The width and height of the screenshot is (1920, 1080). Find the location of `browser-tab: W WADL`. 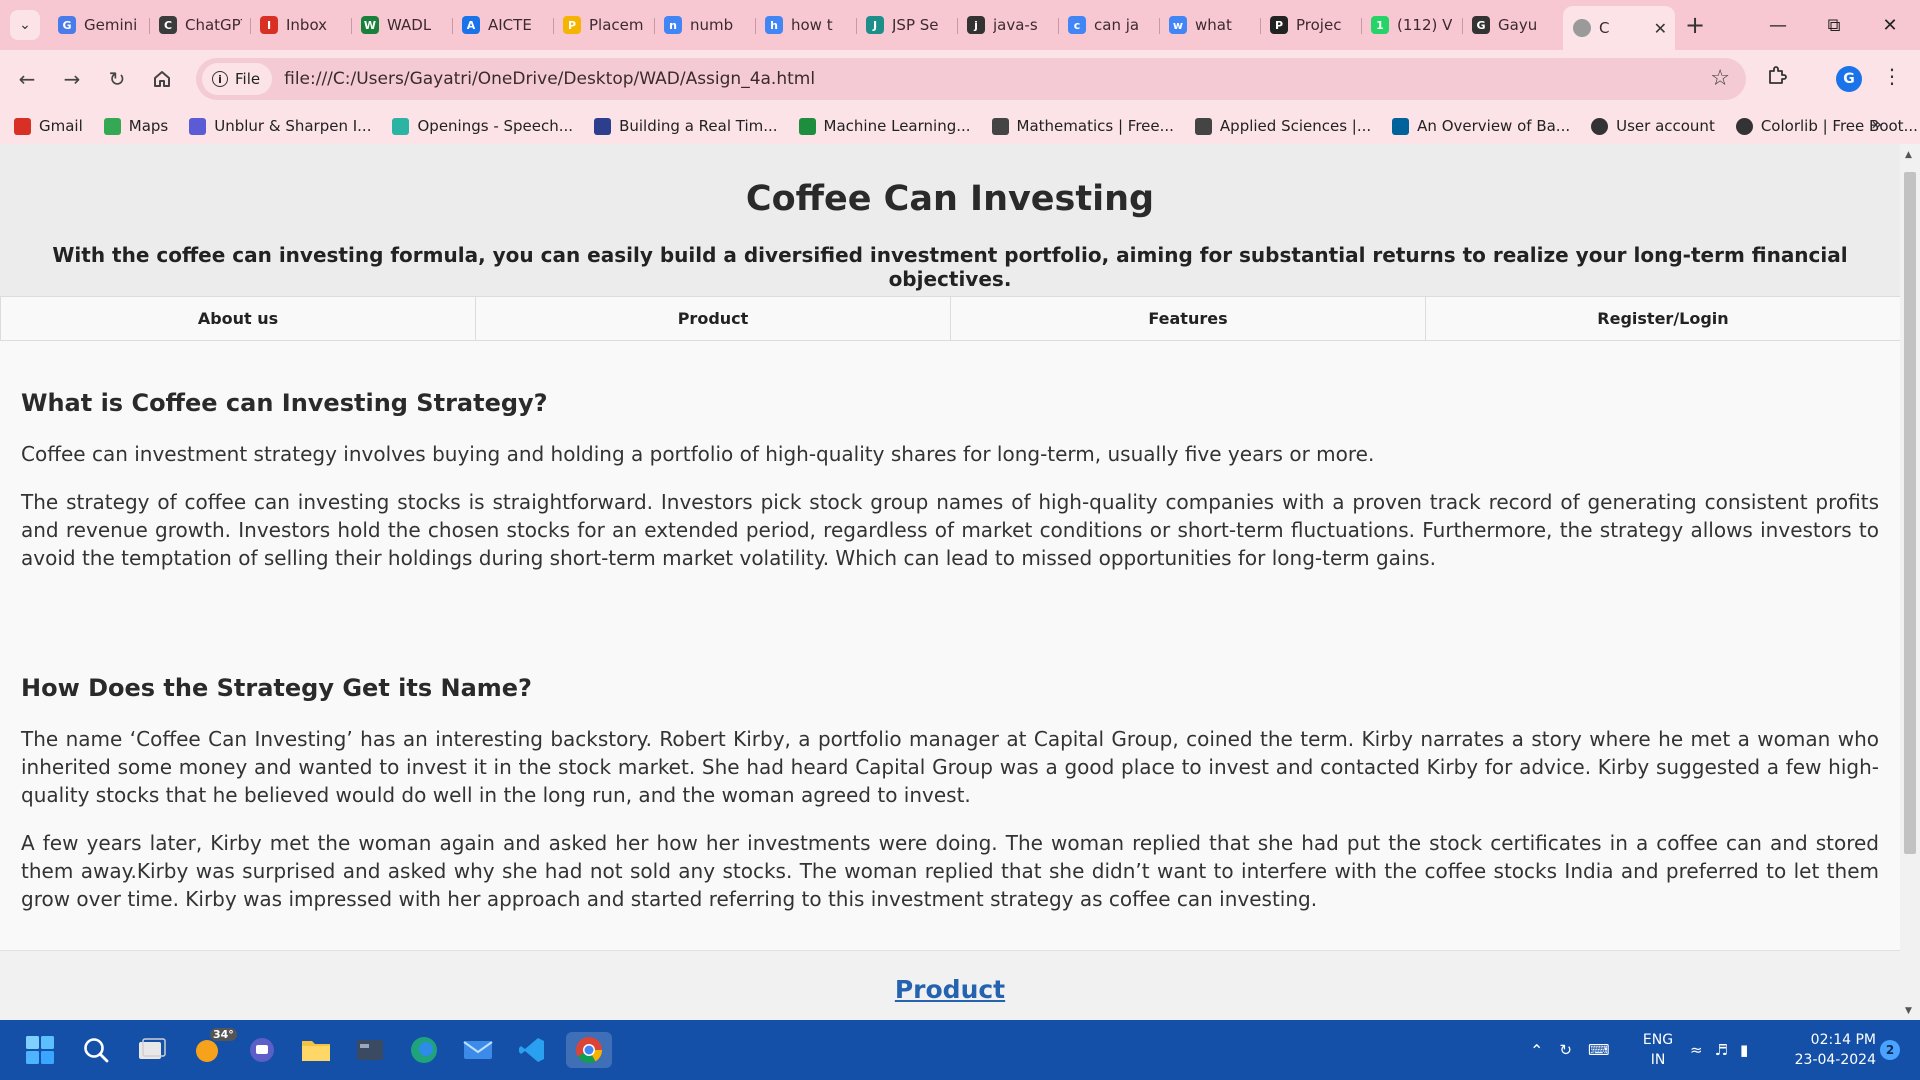

browser-tab: W WADL is located at coordinates (401, 25).